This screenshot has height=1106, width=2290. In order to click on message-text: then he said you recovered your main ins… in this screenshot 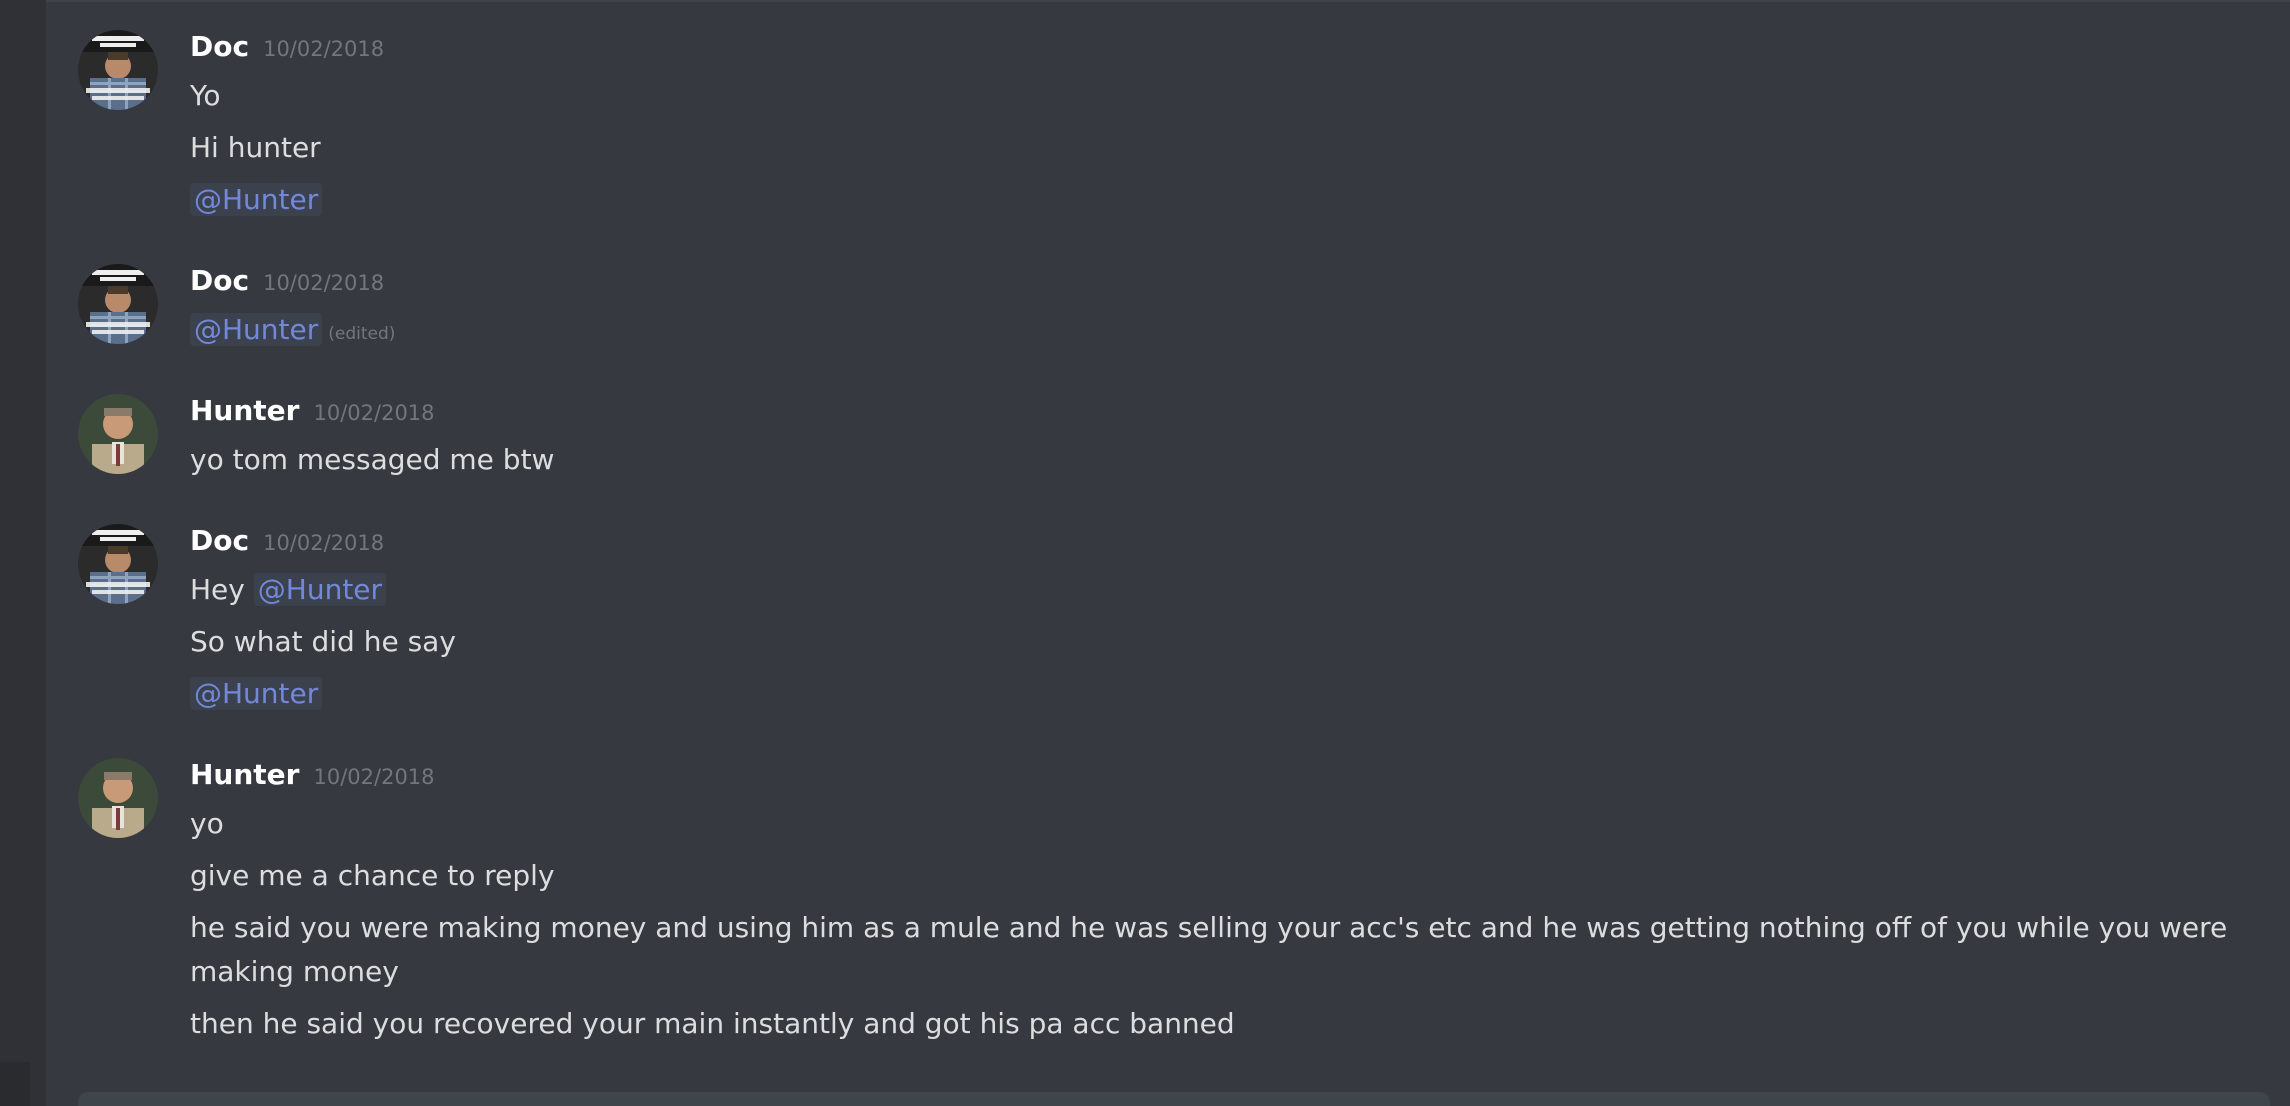, I will do `click(712, 1023)`.